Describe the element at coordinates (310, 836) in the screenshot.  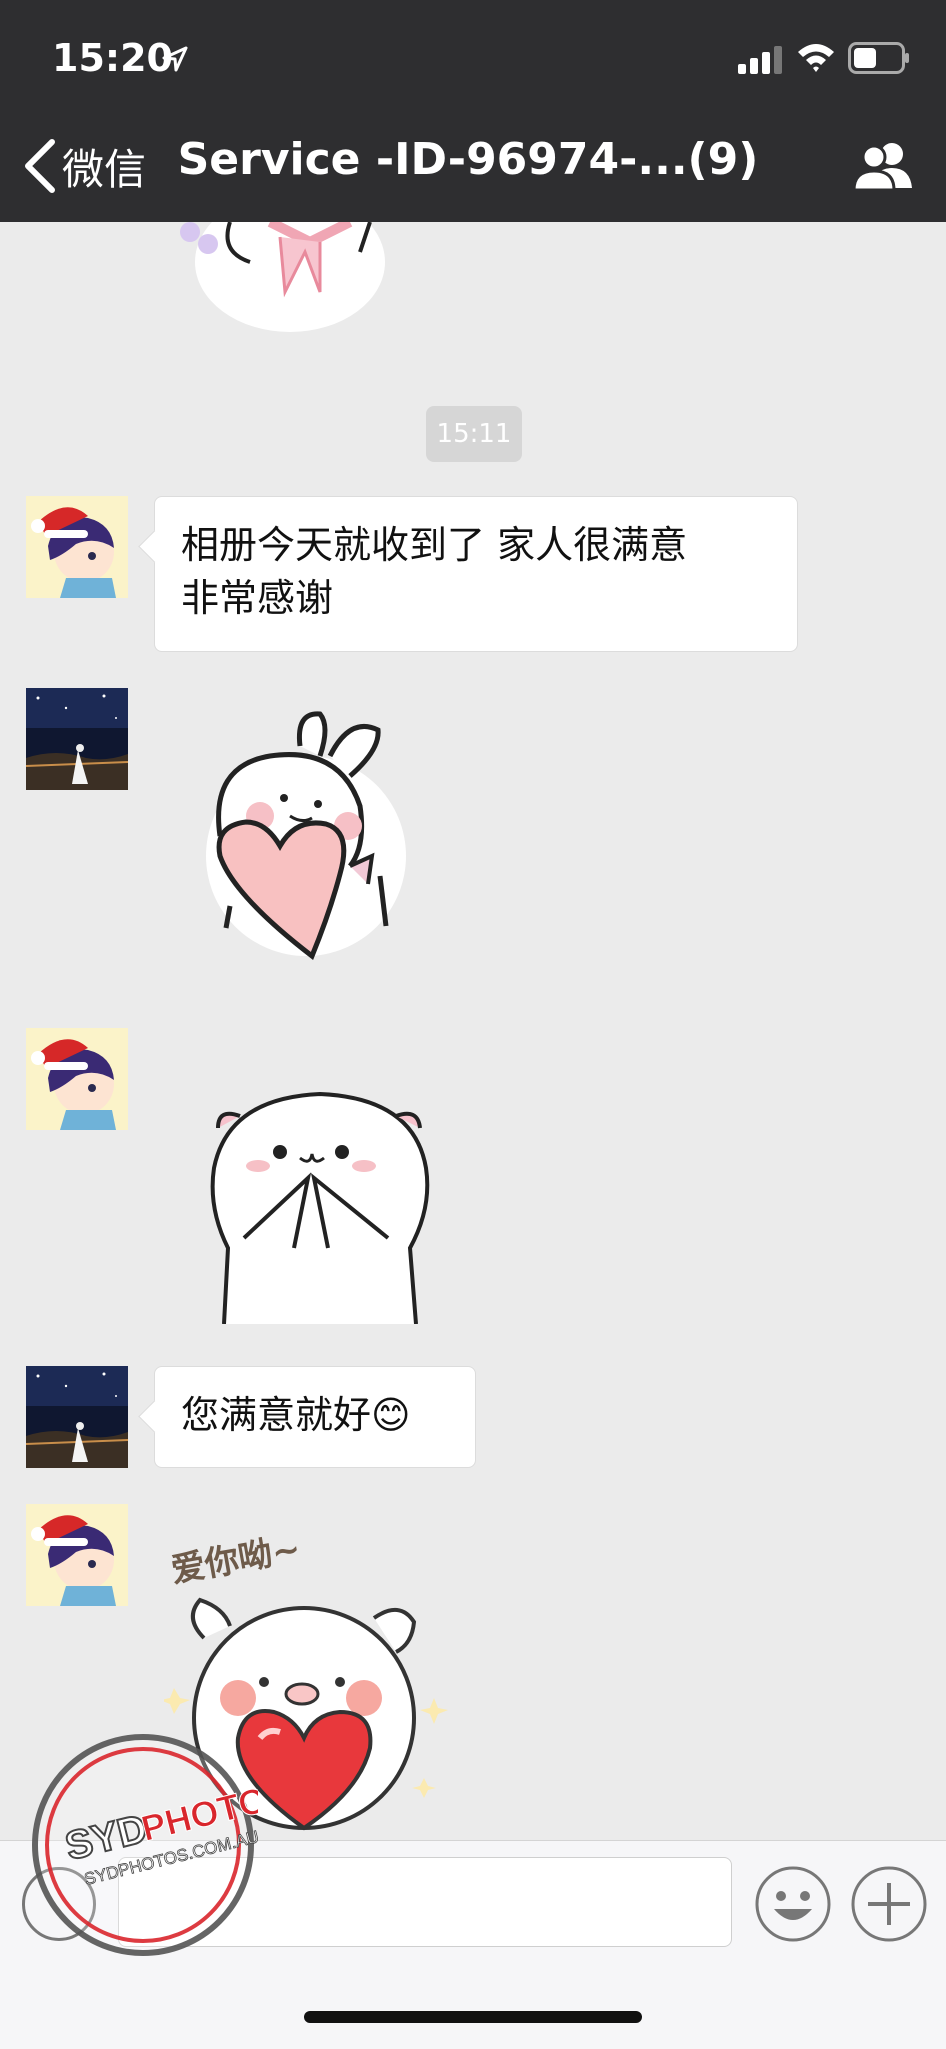
I see `sticker-bunny-heart` at that location.